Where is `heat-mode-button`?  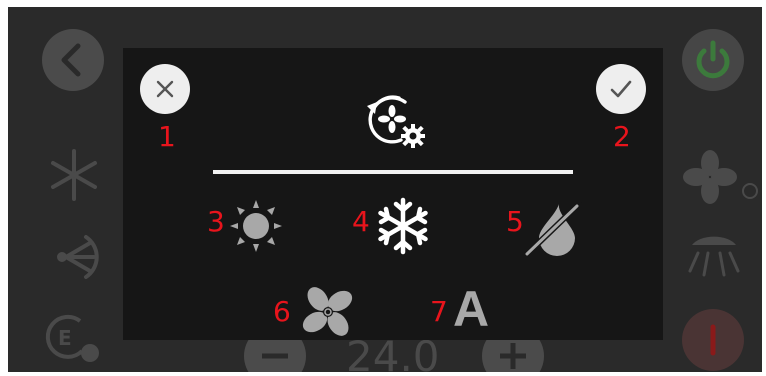
heat-mode-button is located at coordinates (256, 228).